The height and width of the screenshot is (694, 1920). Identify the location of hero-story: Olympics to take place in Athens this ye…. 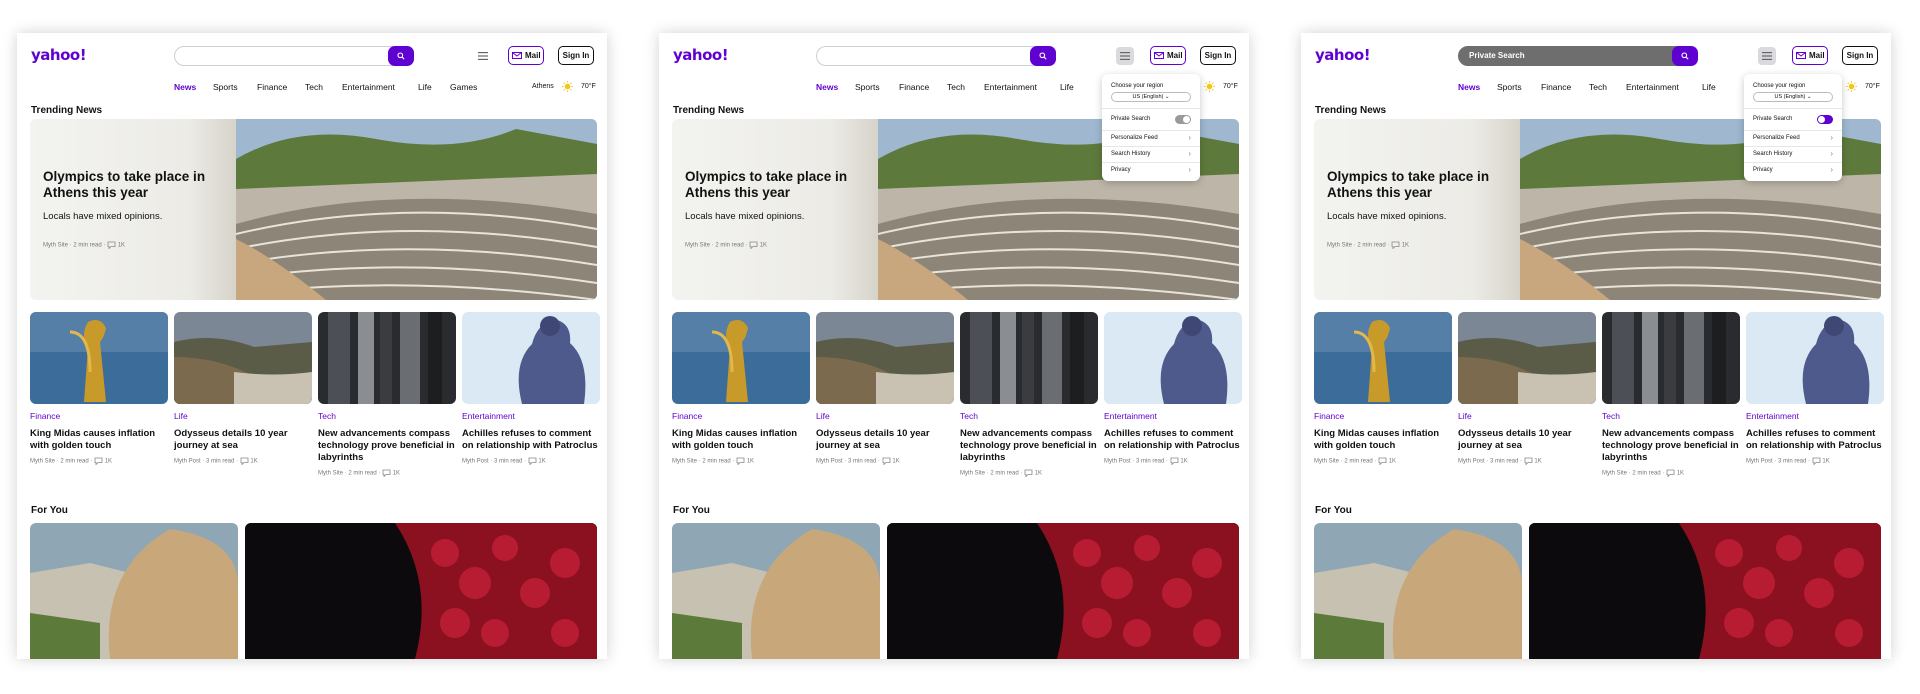
(313, 209).